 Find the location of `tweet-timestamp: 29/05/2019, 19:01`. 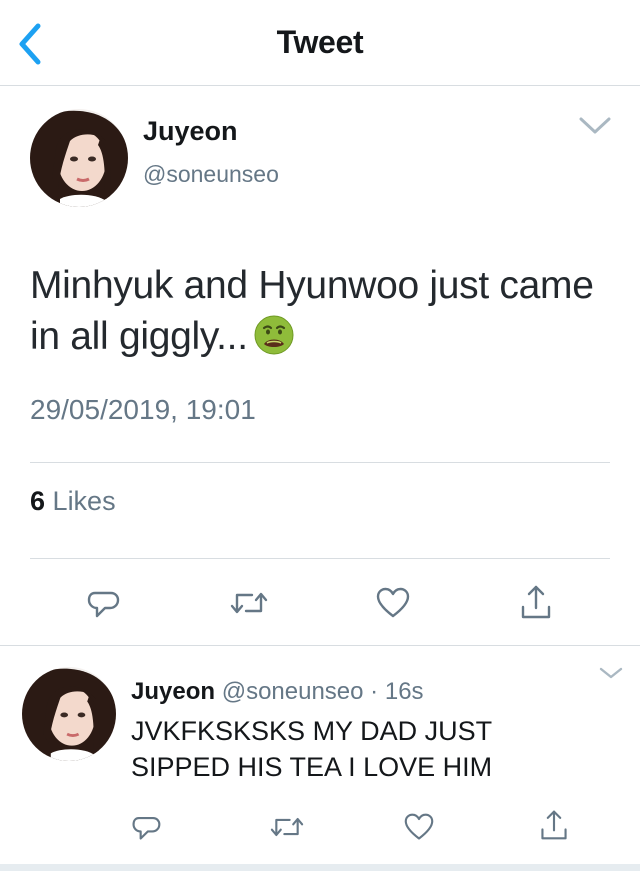

tweet-timestamp: 29/05/2019, 19:01 is located at coordinates (143, 409).